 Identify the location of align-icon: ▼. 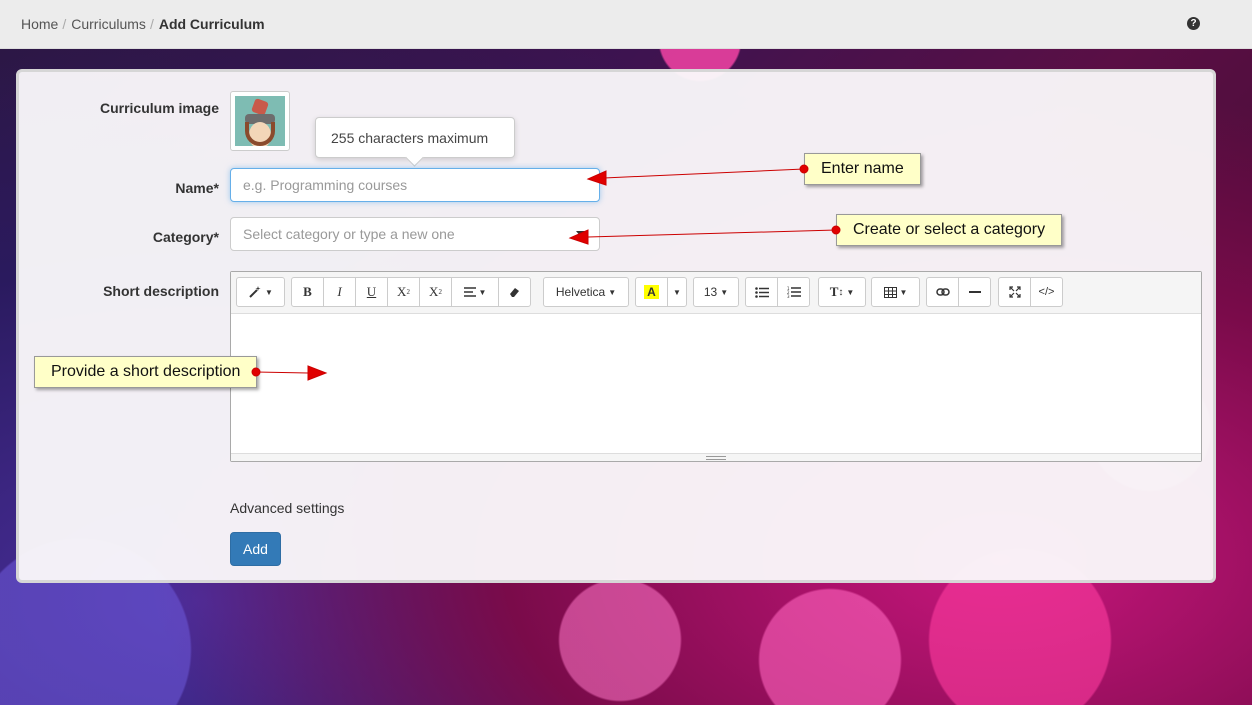
(475, 292).